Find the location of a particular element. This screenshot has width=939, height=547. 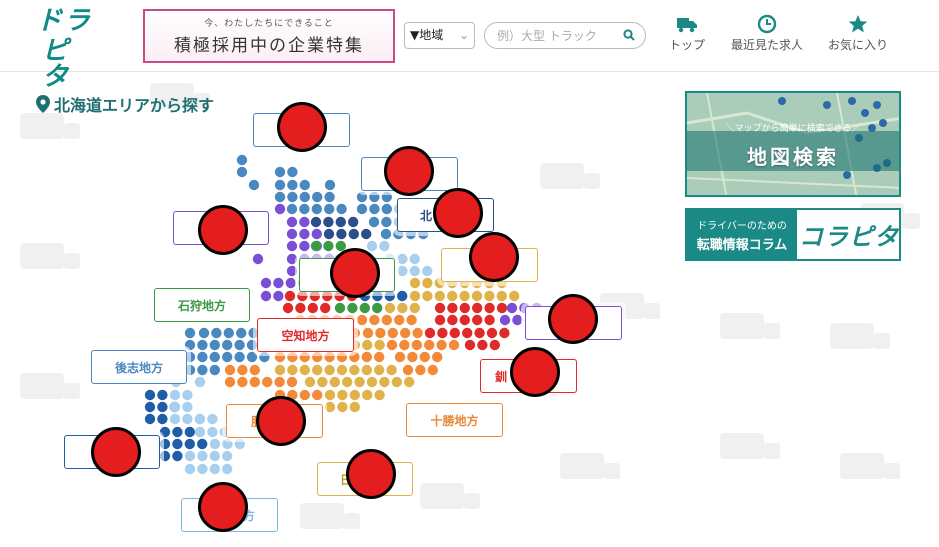

search-input is located at coordinates (562, 35).